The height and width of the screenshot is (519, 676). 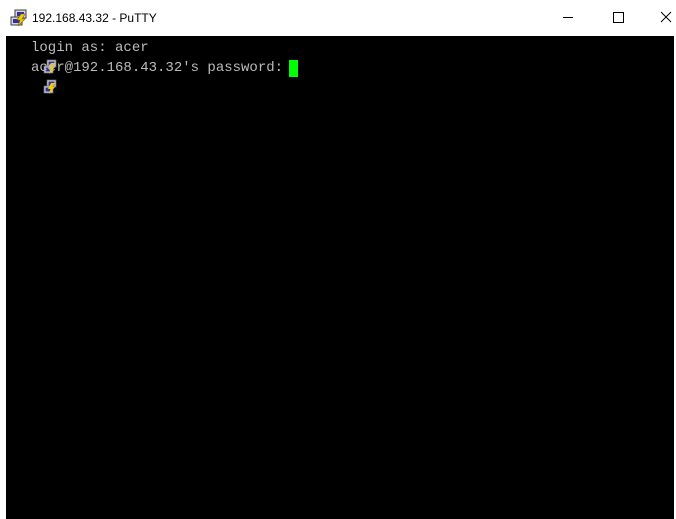 What do you see at coordinates (293, 68) in the screenshot?
I see `text-cursor` at bounding box center [293, 68].